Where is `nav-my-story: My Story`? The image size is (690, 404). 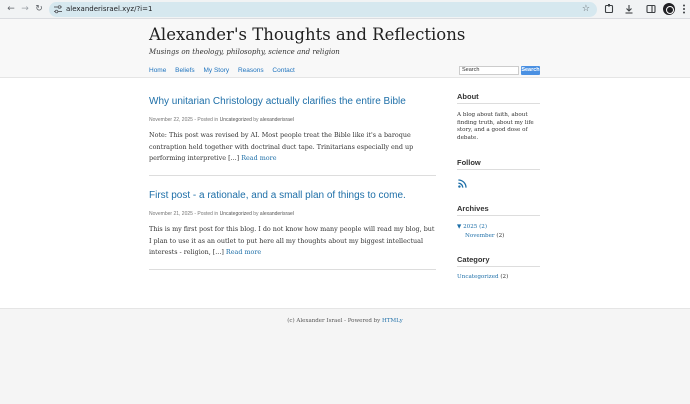 nav-my-story: My Story is located at coordinates (216, 70).